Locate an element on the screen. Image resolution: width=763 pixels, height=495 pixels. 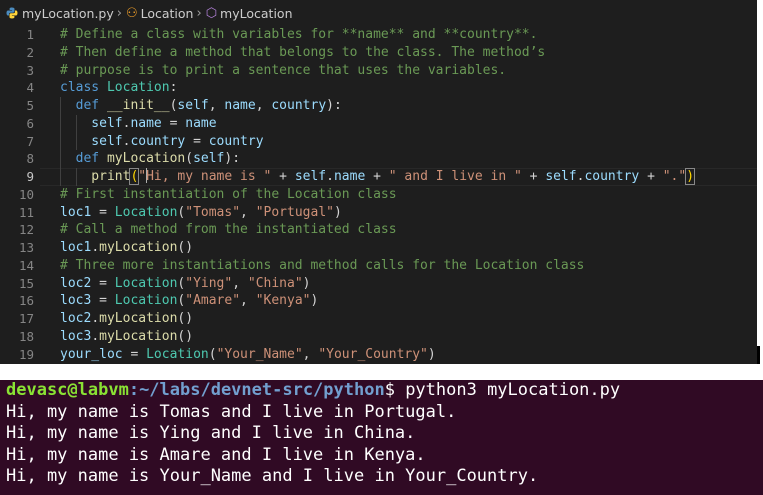
code-line: 7 self.country = country is located at coordinates (378, 141).